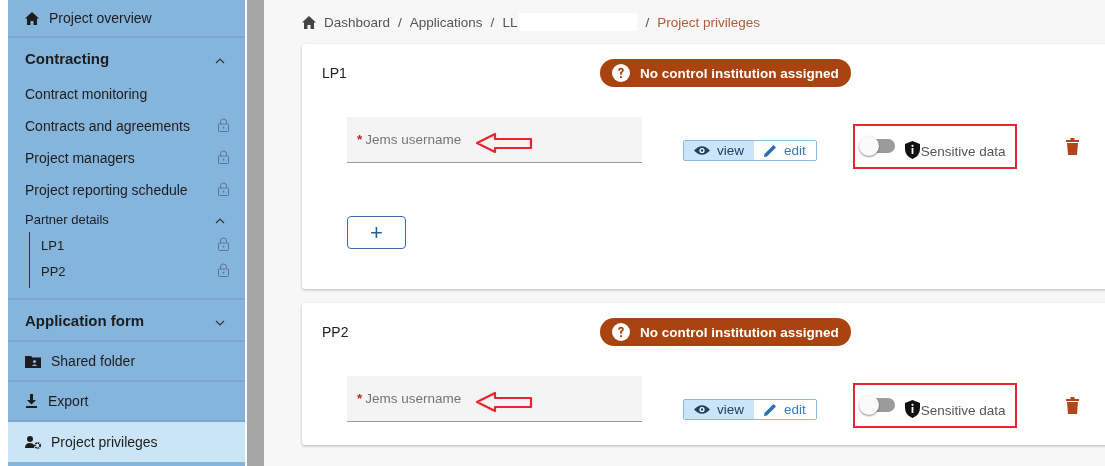  I want to click on sidebar-label: Project privileges, so click(104, 442).